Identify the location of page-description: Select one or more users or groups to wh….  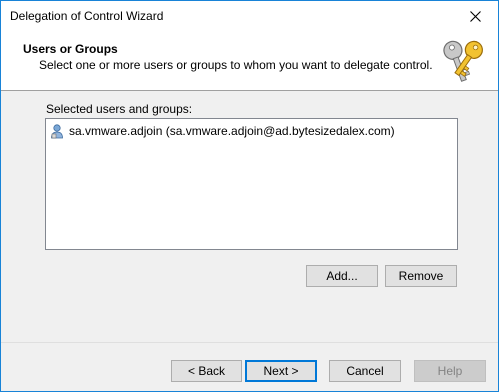
(236, 65).